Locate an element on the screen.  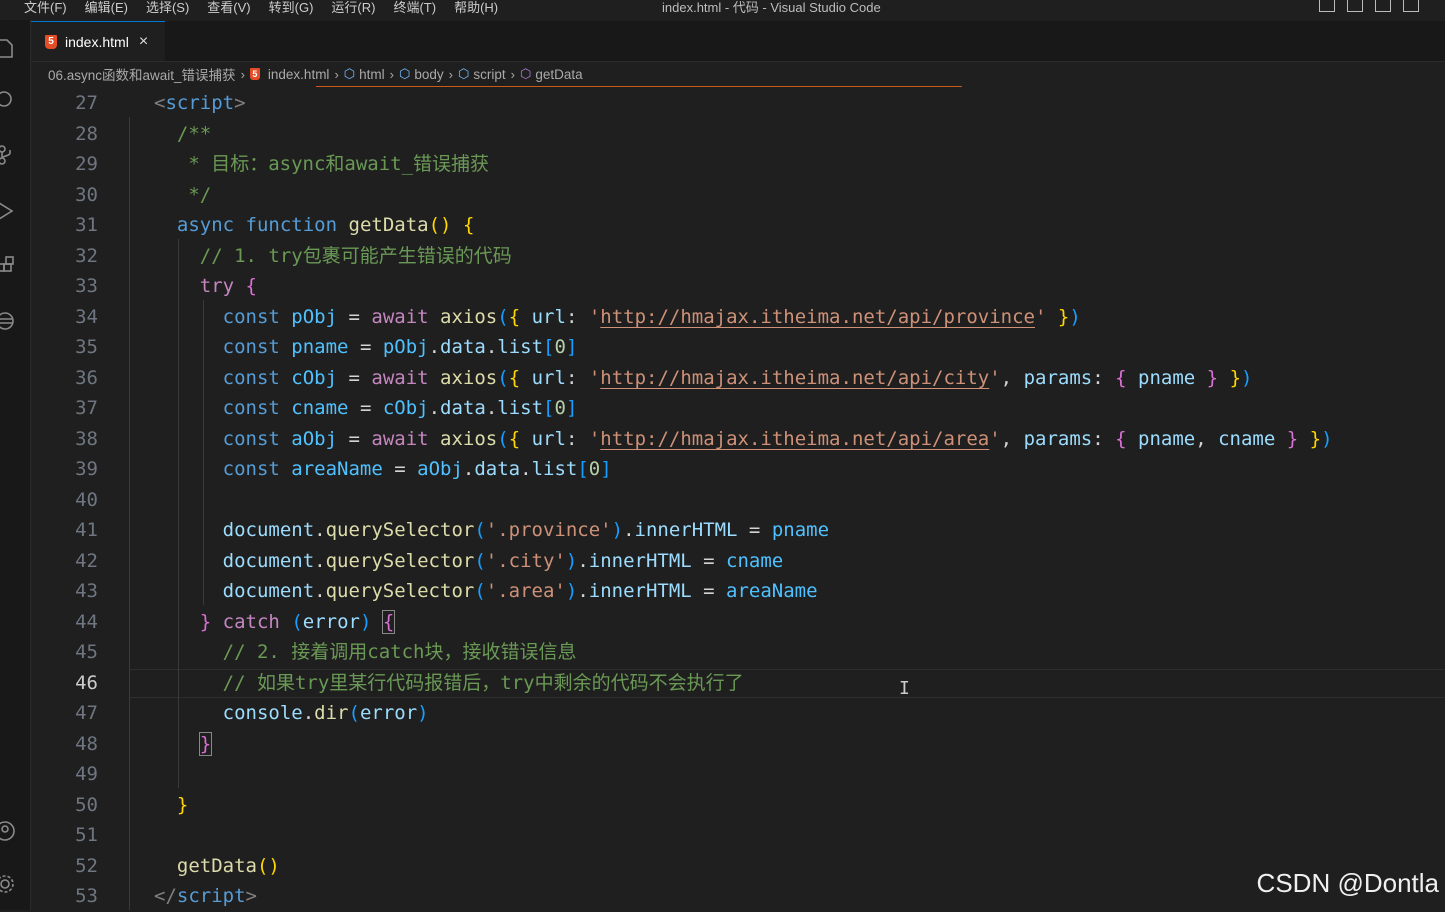
line-number: 42 is located at coordinates (86, 560).